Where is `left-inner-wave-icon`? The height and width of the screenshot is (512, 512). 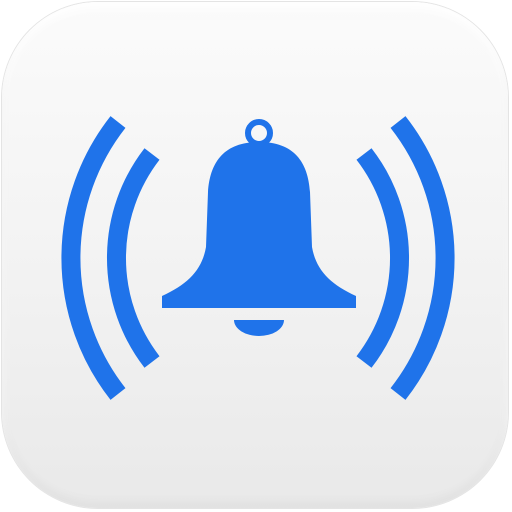 left-inner-wave-icon is located at coordinates (133, 258).